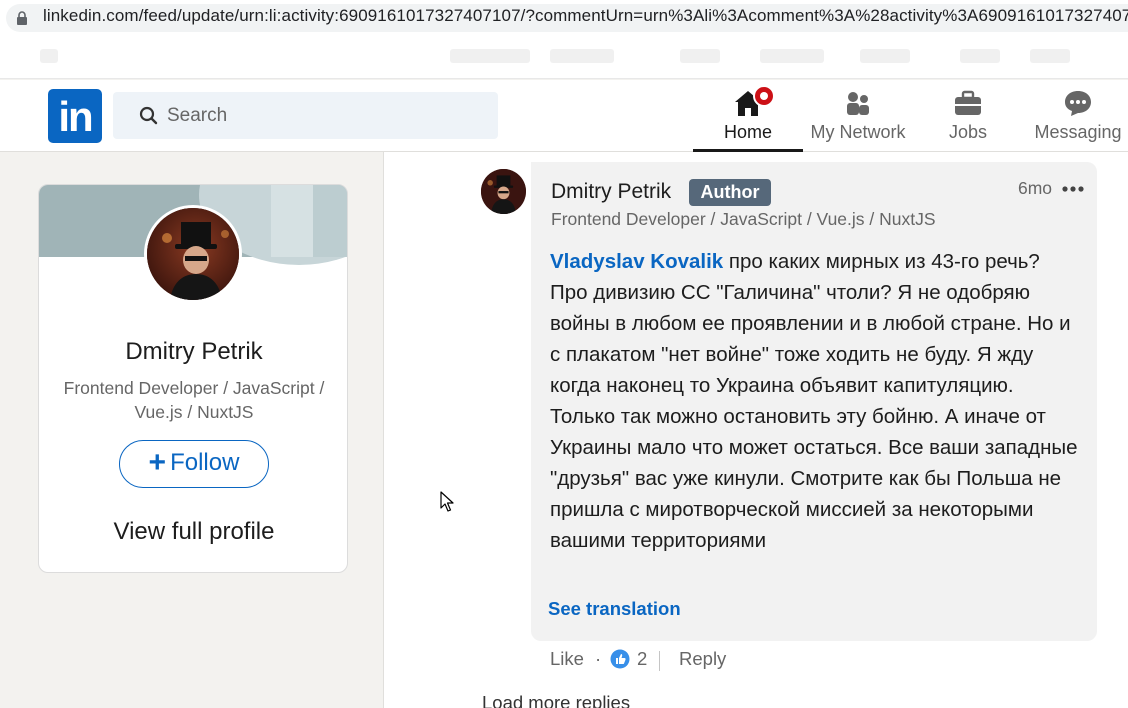  I want to click on mention-link: Vladyslav Kovalik, so click(636, 261).